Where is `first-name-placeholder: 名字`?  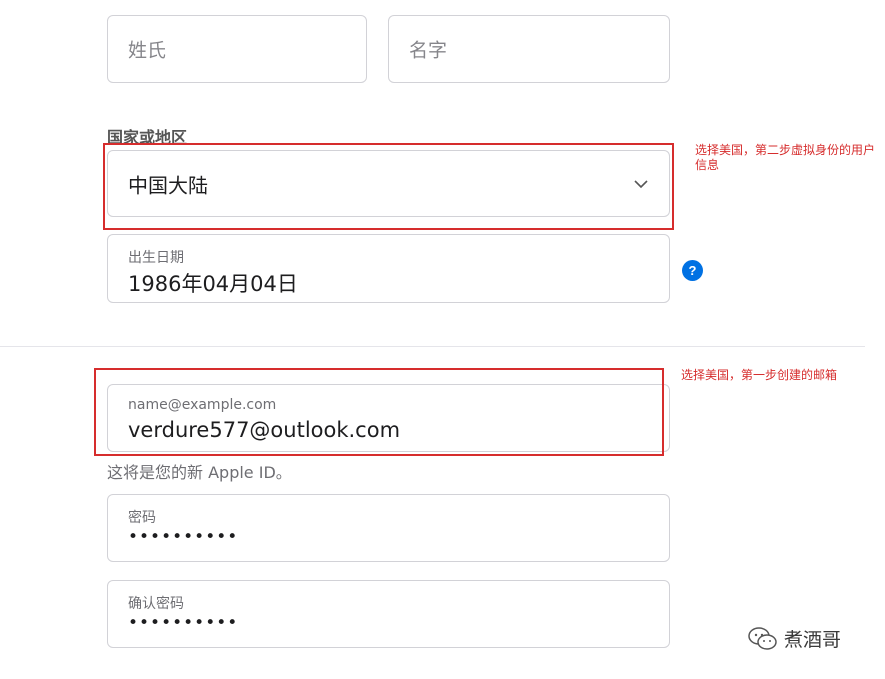 first-name-placeholder: 名字 is located at coordinates (428, 50).